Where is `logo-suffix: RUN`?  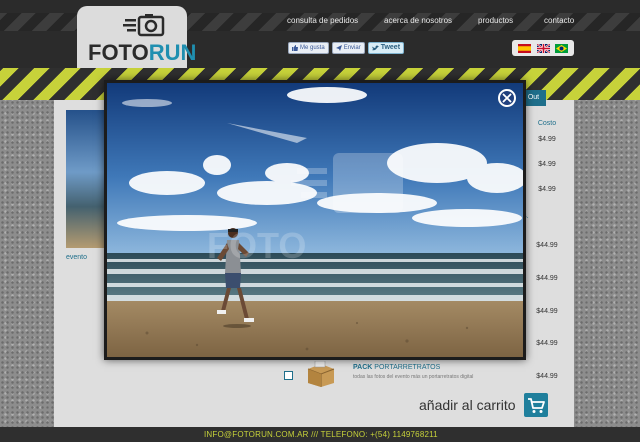
logo-suffix: RUN is located at coordinates (172, 52).